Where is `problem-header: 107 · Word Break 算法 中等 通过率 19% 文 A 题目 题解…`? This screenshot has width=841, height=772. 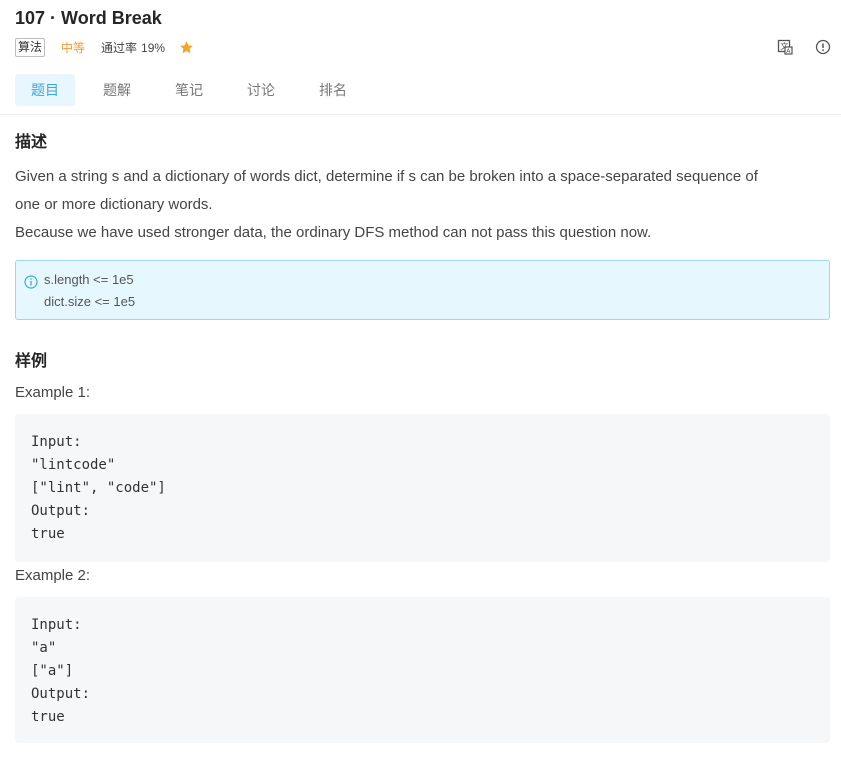
problem-header: 107 · Word Break 算法 中等 通过率 19% 文 A 题目 题解… is located at coordinates (420, 53).